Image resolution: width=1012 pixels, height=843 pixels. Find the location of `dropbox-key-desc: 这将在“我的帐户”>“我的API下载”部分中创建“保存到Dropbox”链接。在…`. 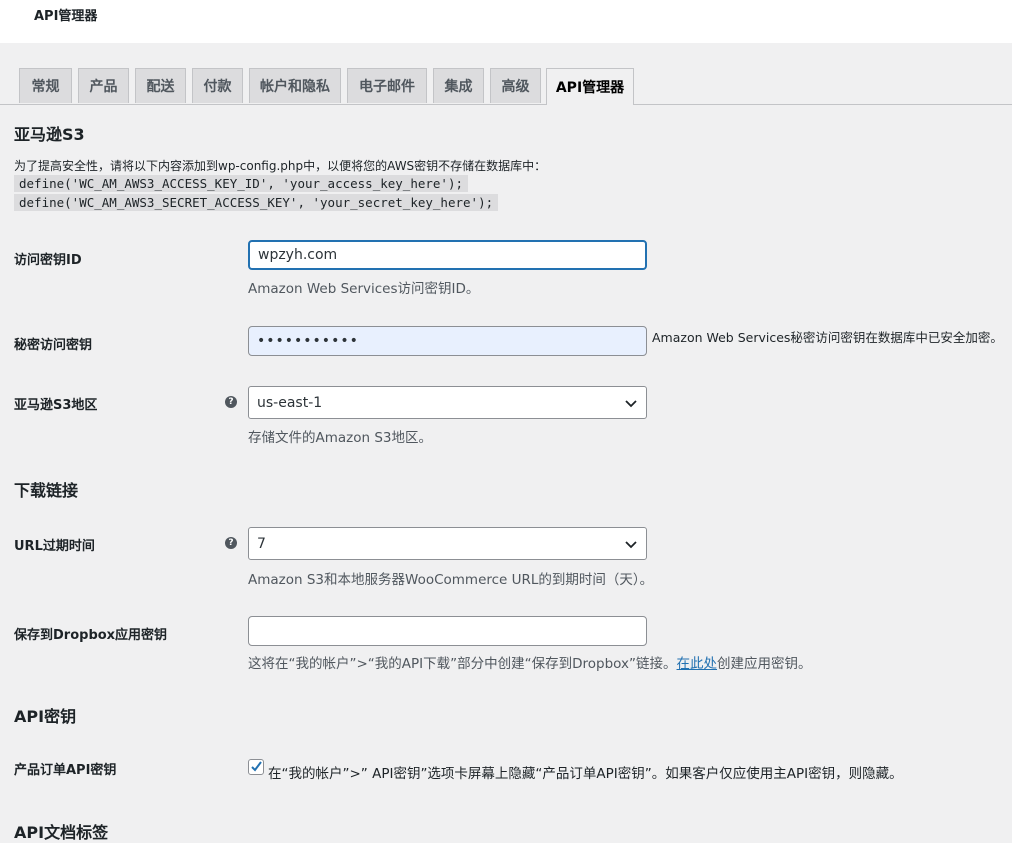

dropbox-key-desc: 这将在“我的帐户”>“我的API下载”部分中创建“保存到Dropbox”链接。在… is located at coordinates (530, 662).